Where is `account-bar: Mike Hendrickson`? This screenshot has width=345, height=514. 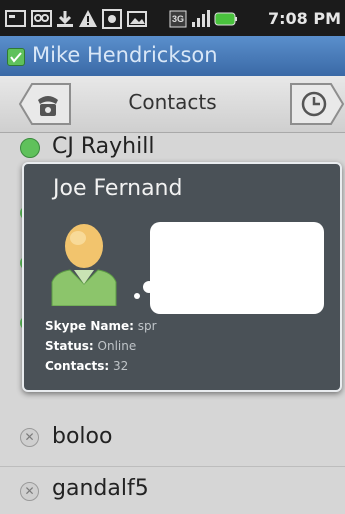 account-bar: Mike Hendrickson is located at coordinates (172, 56).